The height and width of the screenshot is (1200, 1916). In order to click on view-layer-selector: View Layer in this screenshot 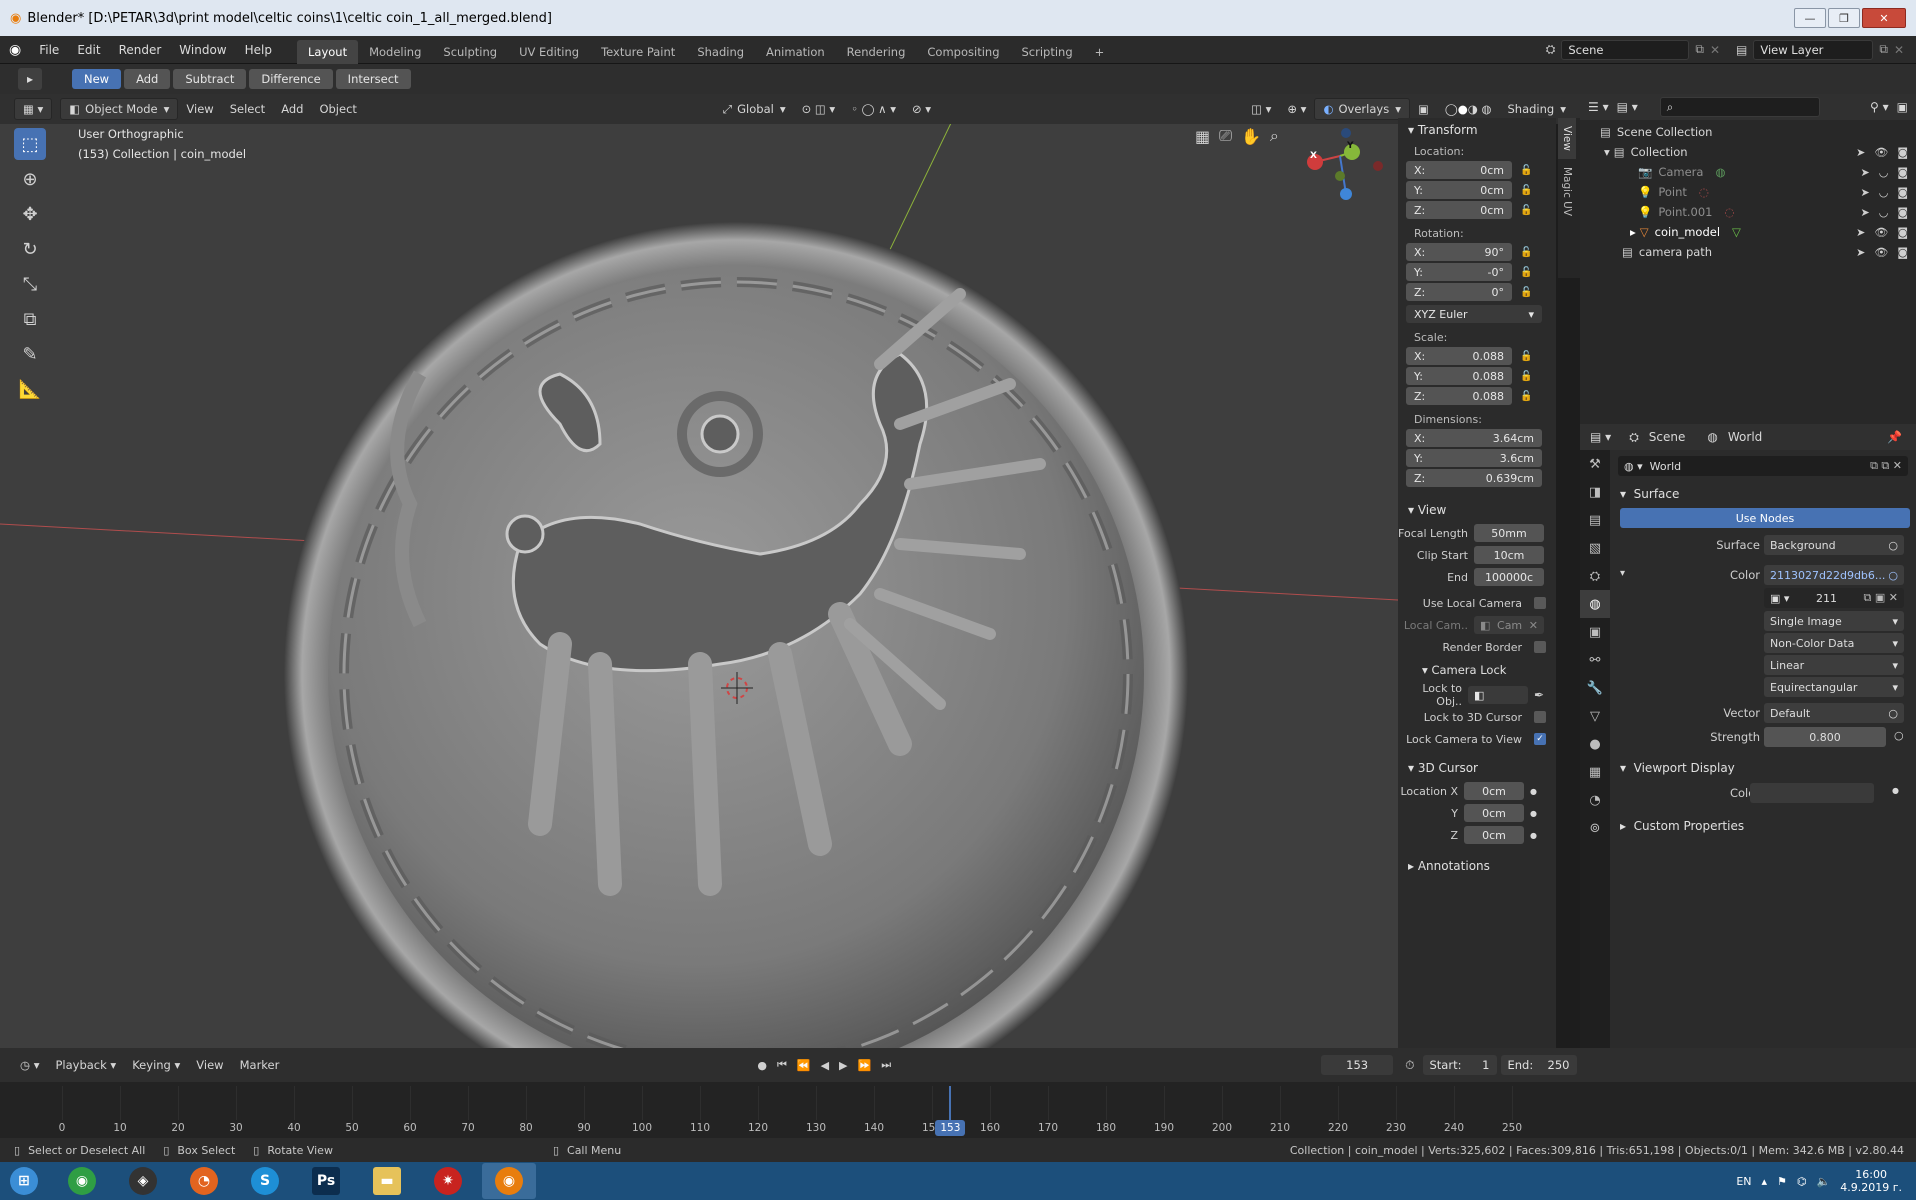, I will do `click(1813, 49)`.